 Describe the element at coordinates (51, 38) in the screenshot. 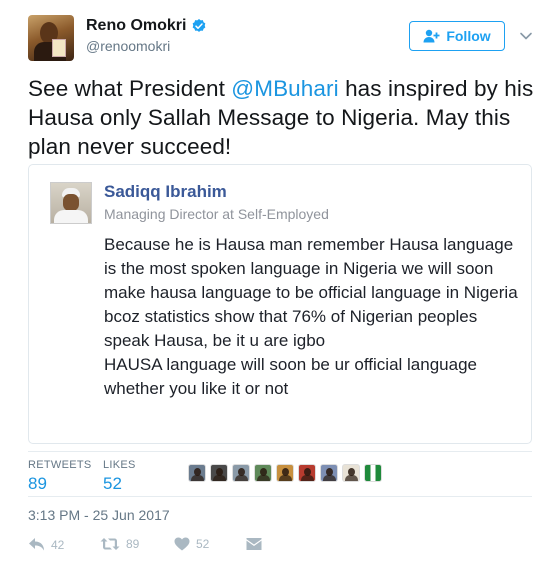

I see `author-avatar` at that location.